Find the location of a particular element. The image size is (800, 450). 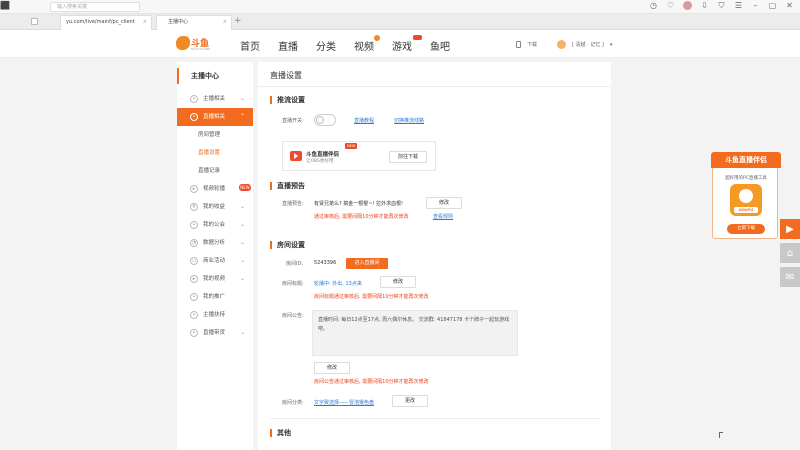

tab-label: 主播中心 is located at coordinates (178, 22).